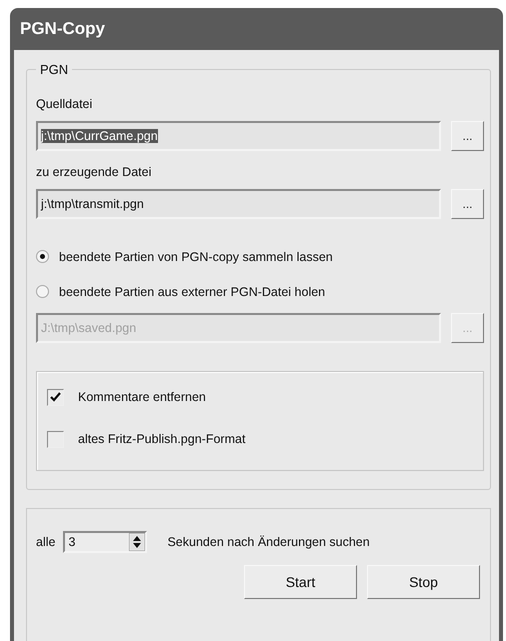 This screenshot has width=506, height=641. What do you see at coordinates (162, 439) in the screenshot?
I see `checkbox-label: altes Fritz-Publish.pgn-Format` at bounding box center [162, 439].